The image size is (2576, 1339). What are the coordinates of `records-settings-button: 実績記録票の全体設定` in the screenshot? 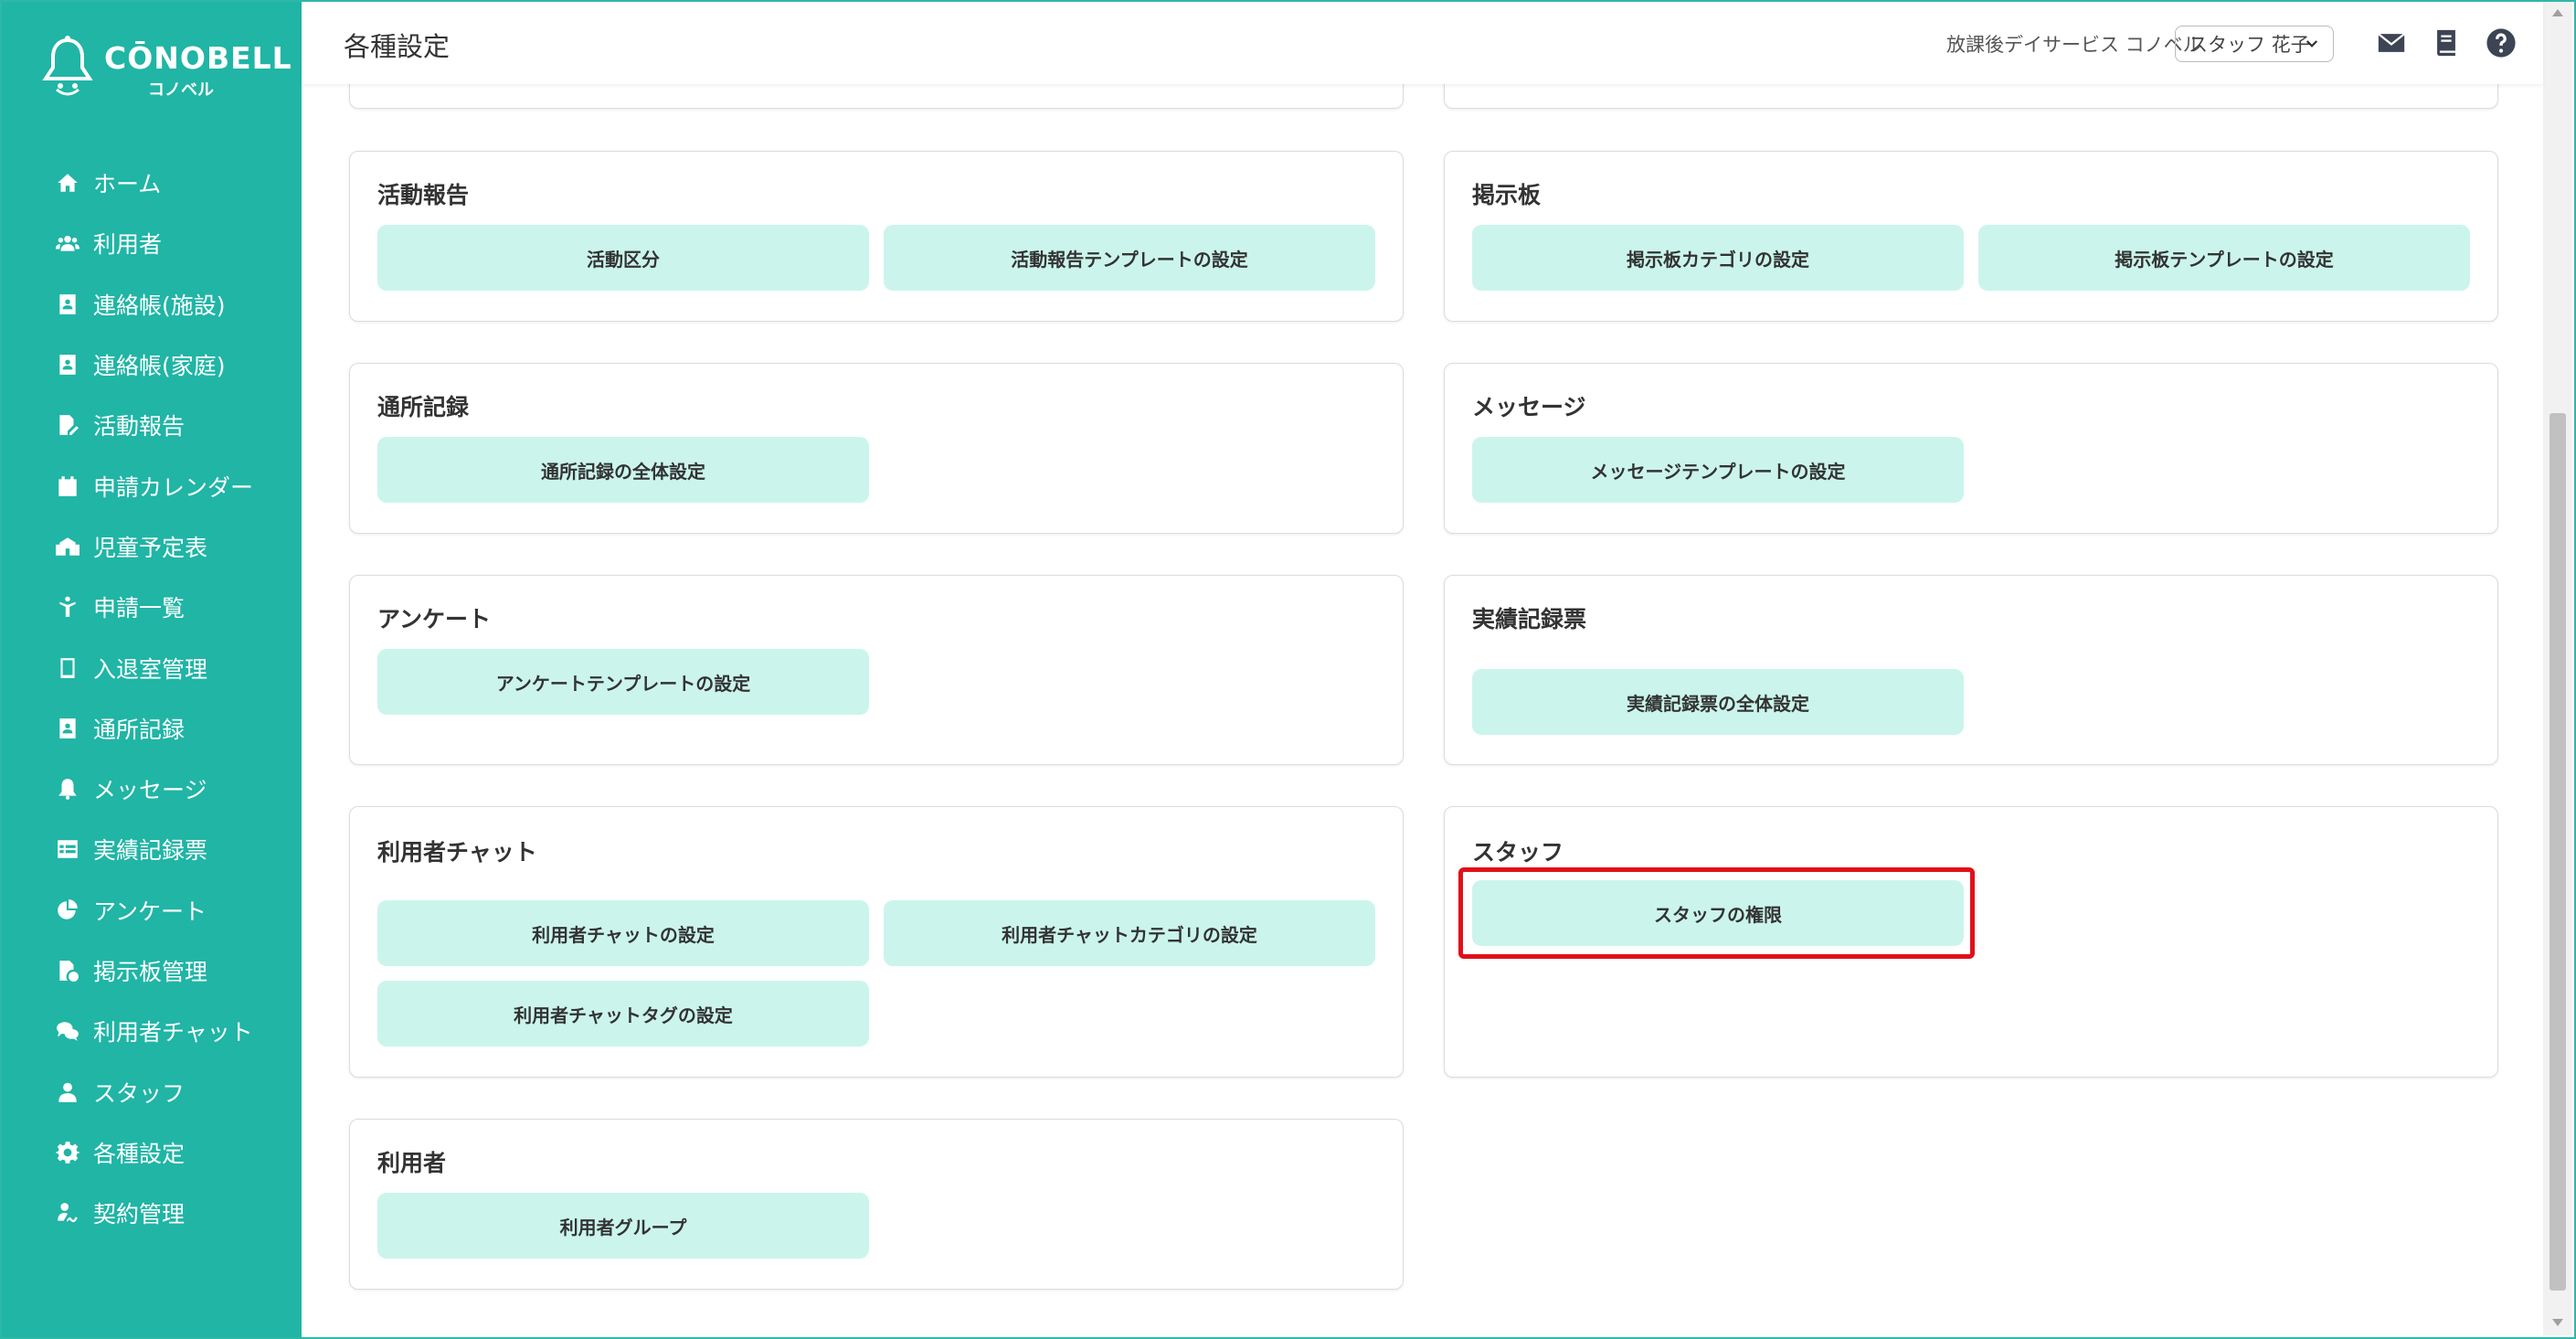 It's located at (1718, 702).